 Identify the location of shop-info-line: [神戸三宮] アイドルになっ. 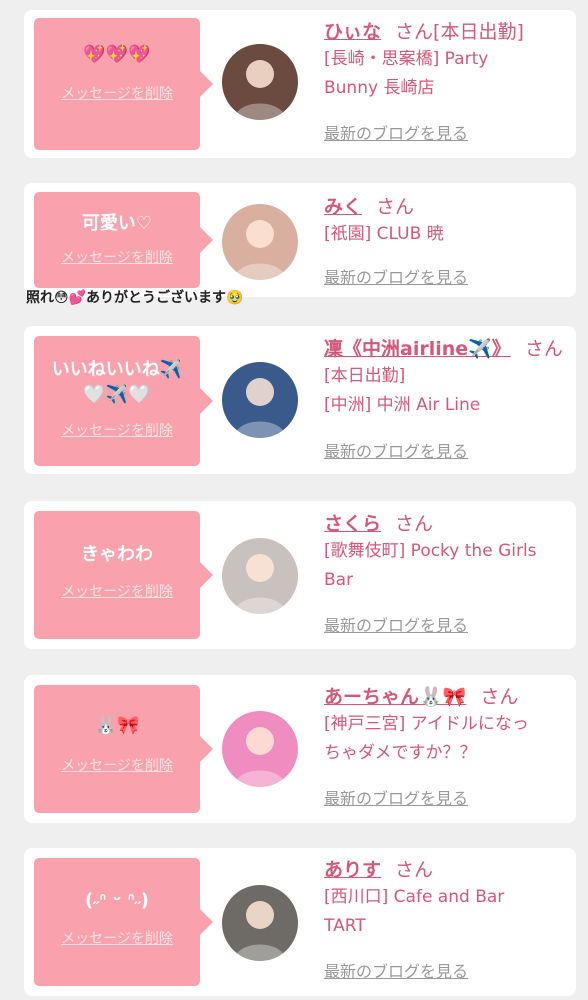
(426, 724).